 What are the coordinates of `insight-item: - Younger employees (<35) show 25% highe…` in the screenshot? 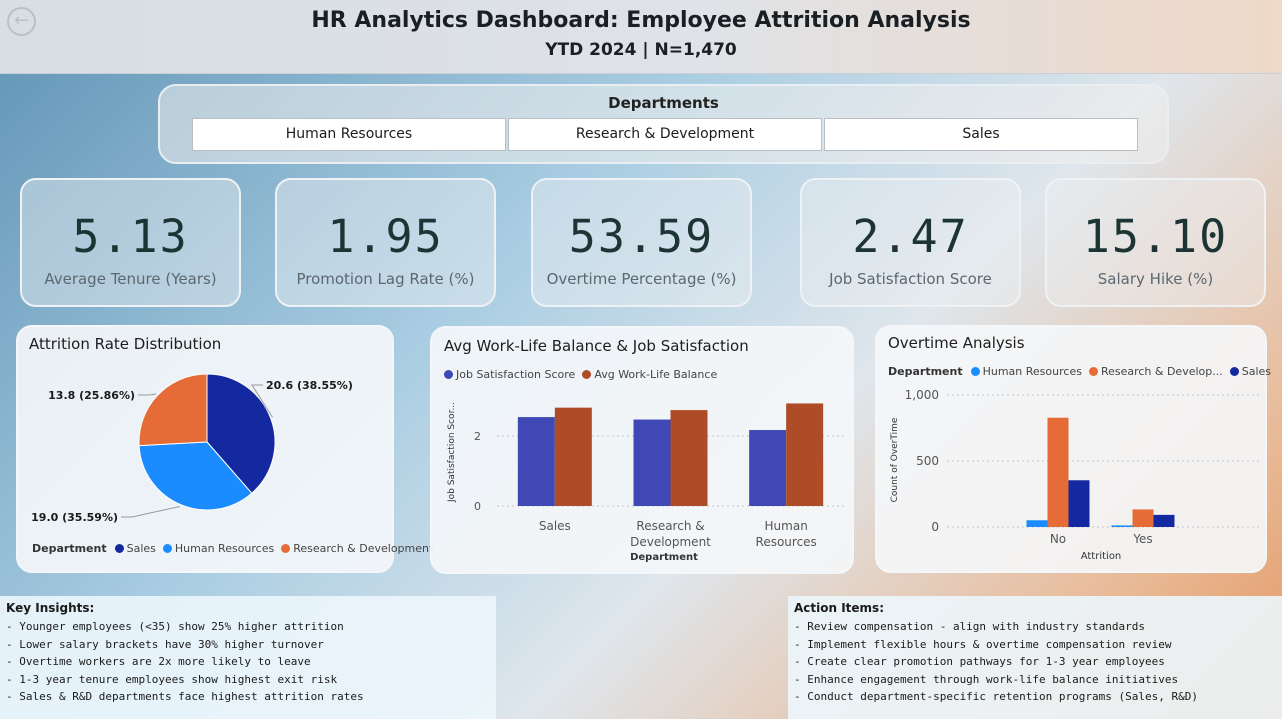 It's located at (175, 626).